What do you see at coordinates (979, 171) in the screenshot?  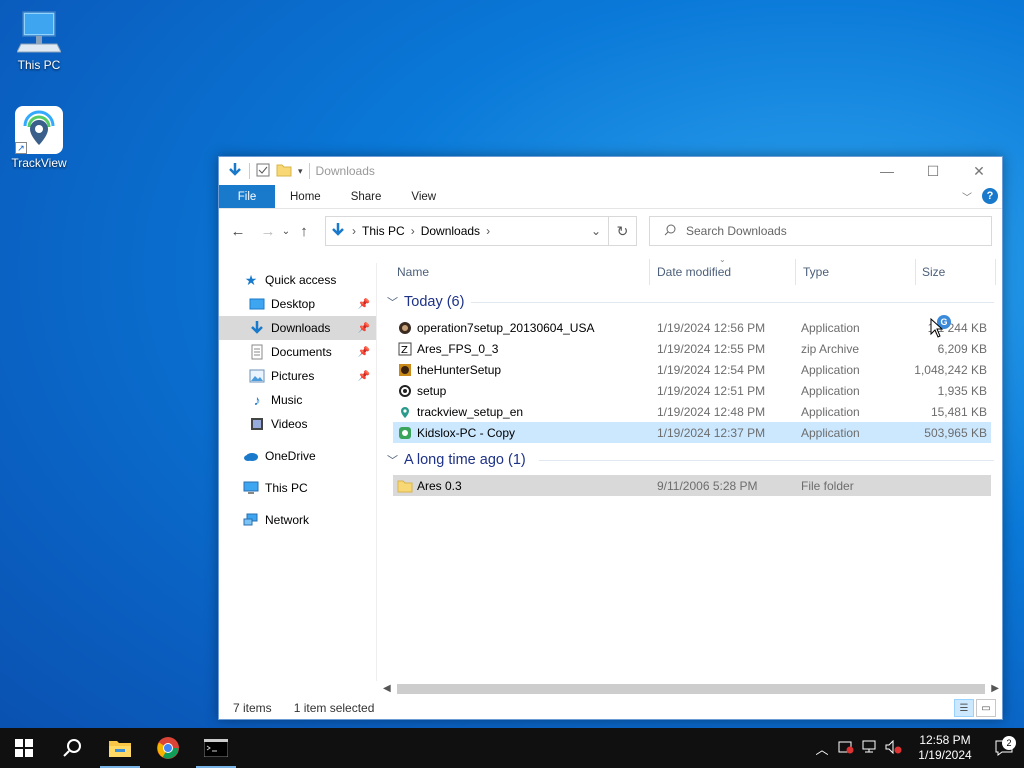 I see `close-button: ✕` at bounding box center [979, 171].